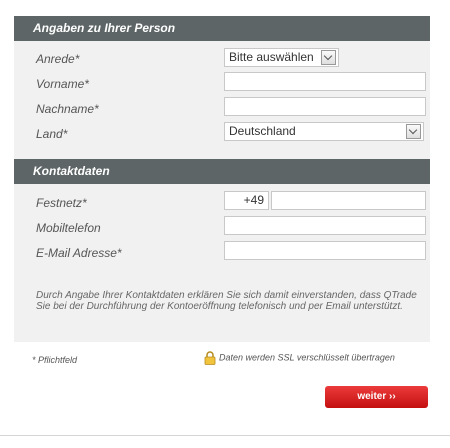 This screenshot has width=450, height=448. Describe the element at coordinates (222, 171) in the screenshot. I see `section-header-contact: Kontaktdaten` at that location.